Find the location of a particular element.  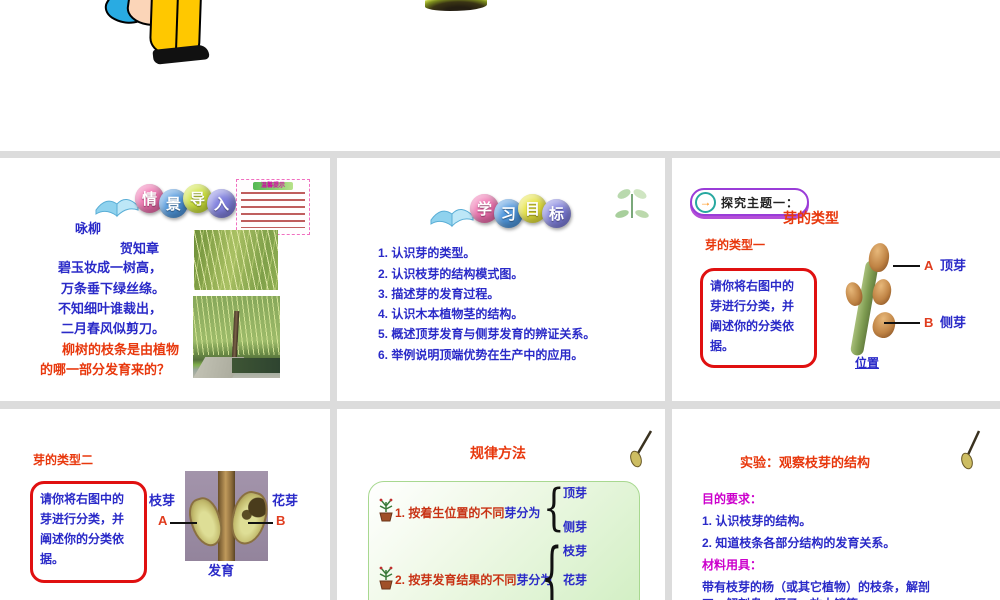

twig-stem is located at coordinates (864, 308).